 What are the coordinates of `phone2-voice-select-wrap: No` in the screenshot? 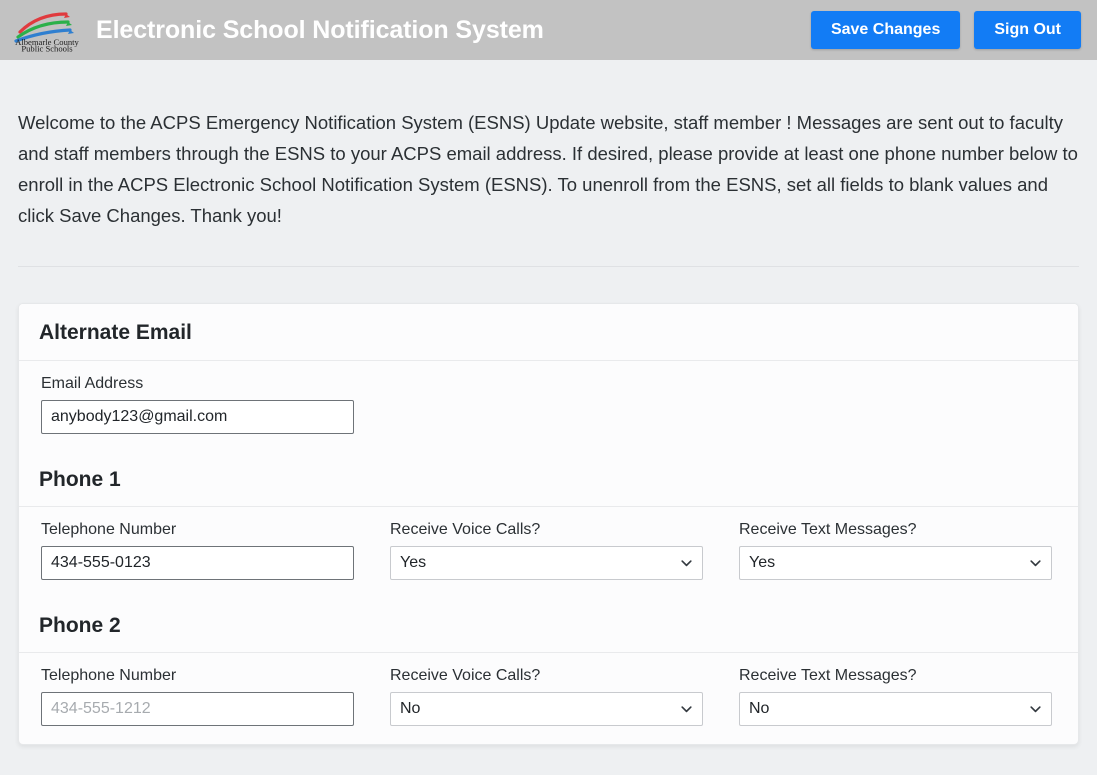 It's located at (546, 708).